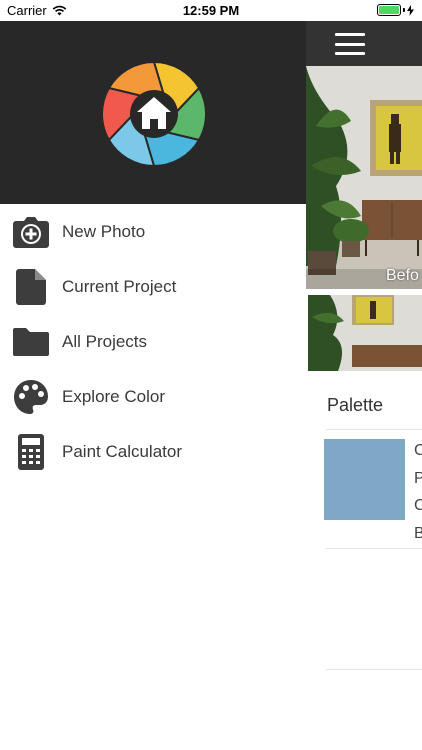  I want to click on menu-item-label: New Photo, so click(104, 231).